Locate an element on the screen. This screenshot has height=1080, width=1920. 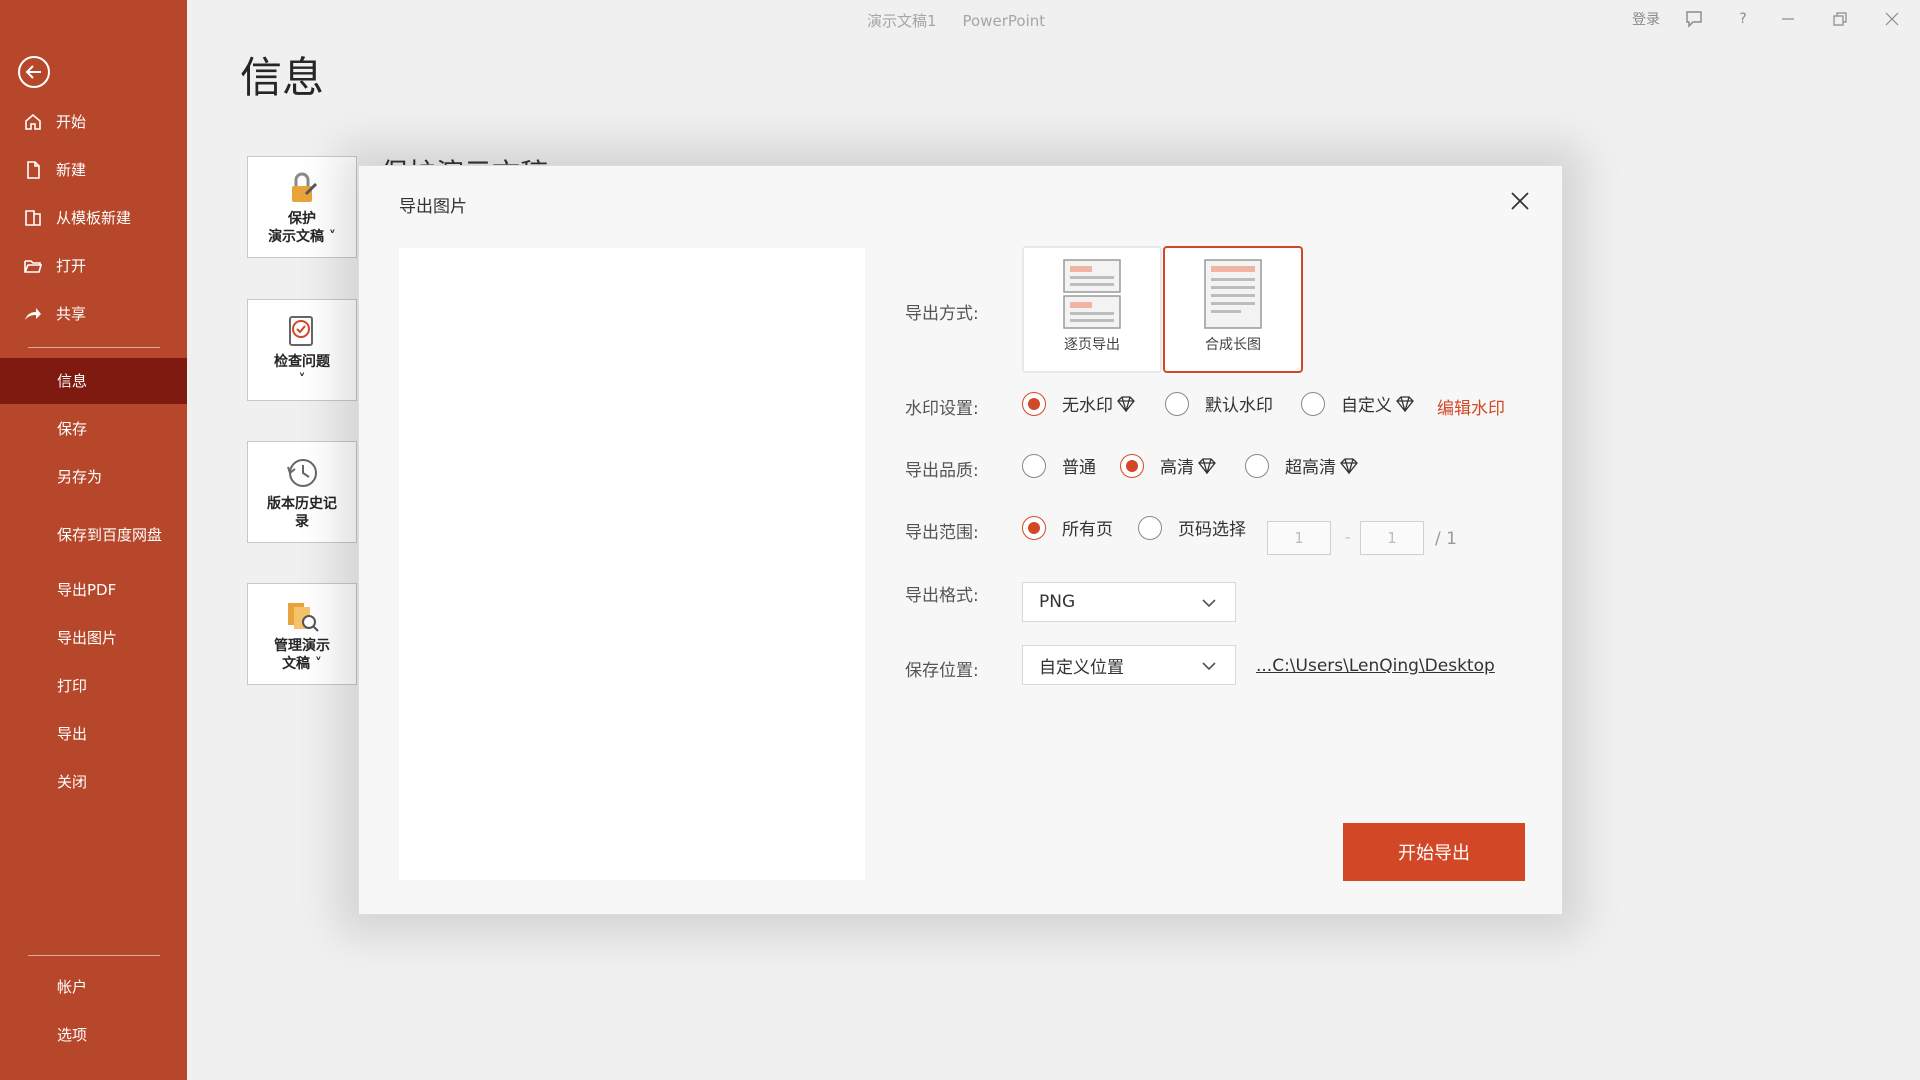
mode-label: 逐页导出 is located at coordinates (1092, 345).